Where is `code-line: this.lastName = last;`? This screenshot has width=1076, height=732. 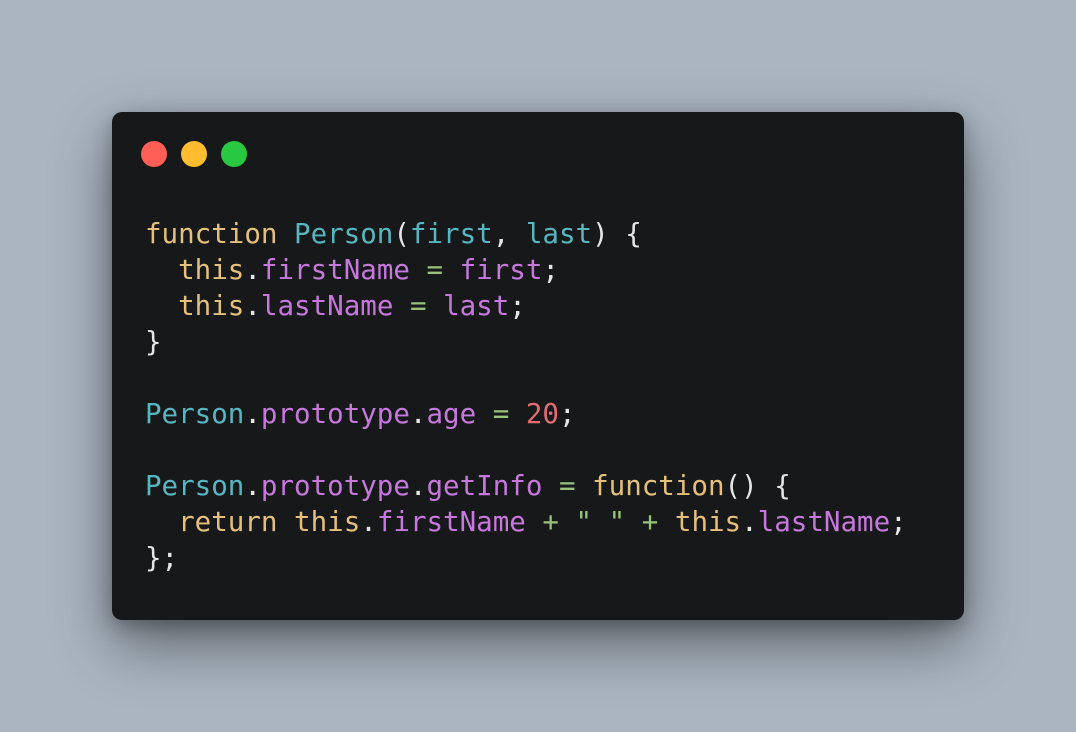
code-line: this.lastName = last; is located at coordinates (526, 306).